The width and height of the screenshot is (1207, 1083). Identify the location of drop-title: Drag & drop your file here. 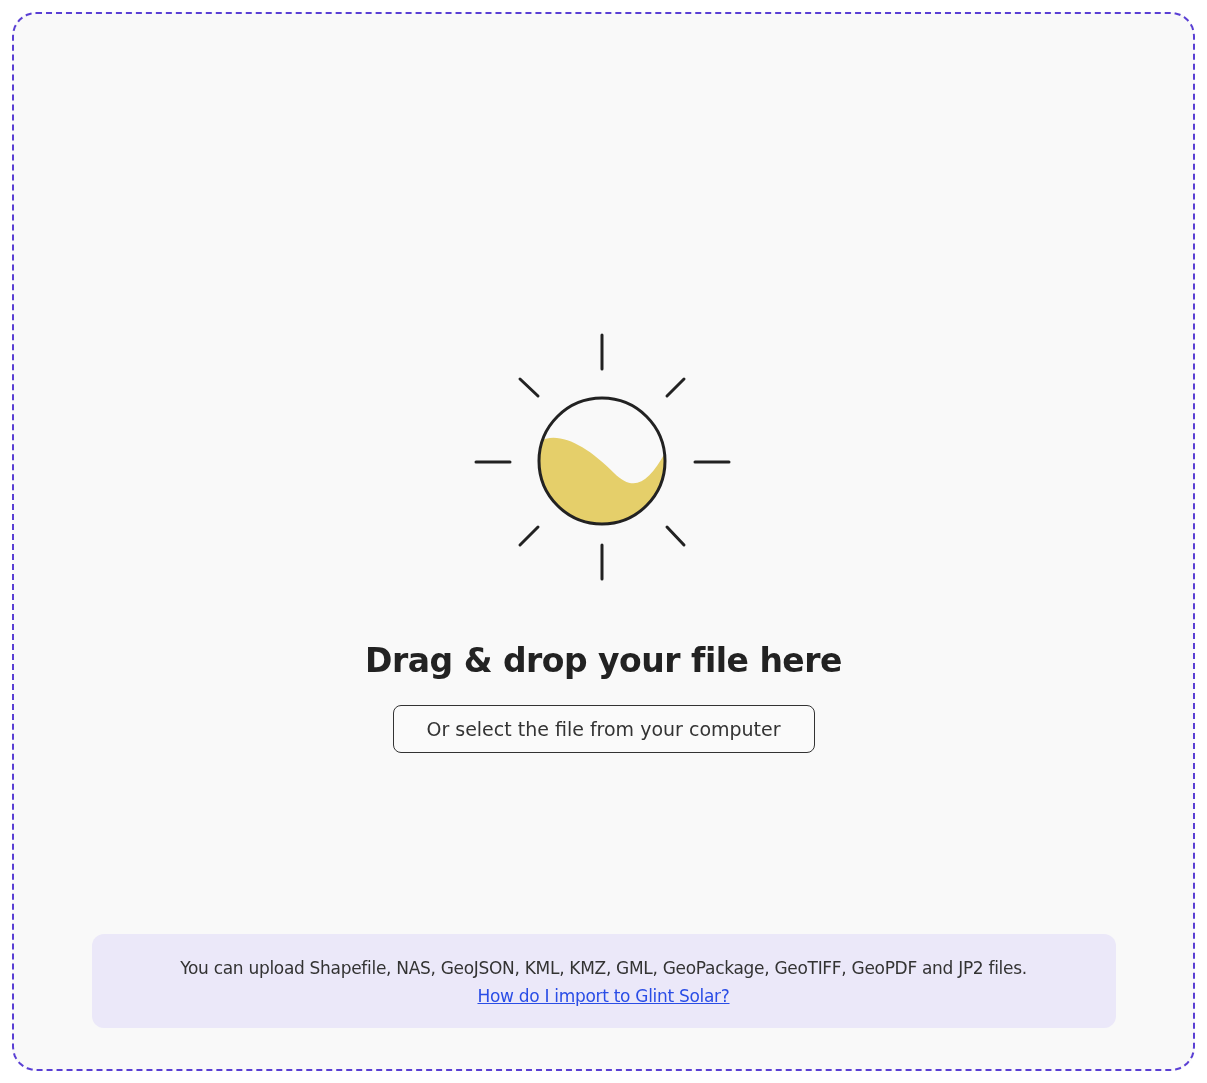
(603, 661).